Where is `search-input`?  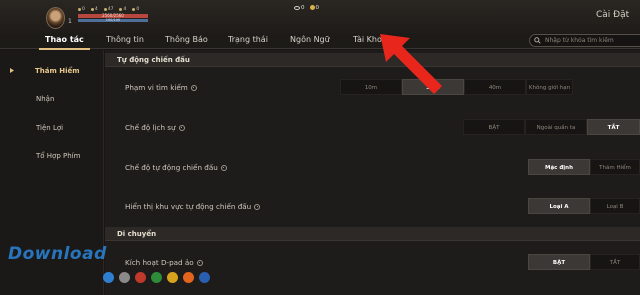 search-input is located at coordinates (592, 40).